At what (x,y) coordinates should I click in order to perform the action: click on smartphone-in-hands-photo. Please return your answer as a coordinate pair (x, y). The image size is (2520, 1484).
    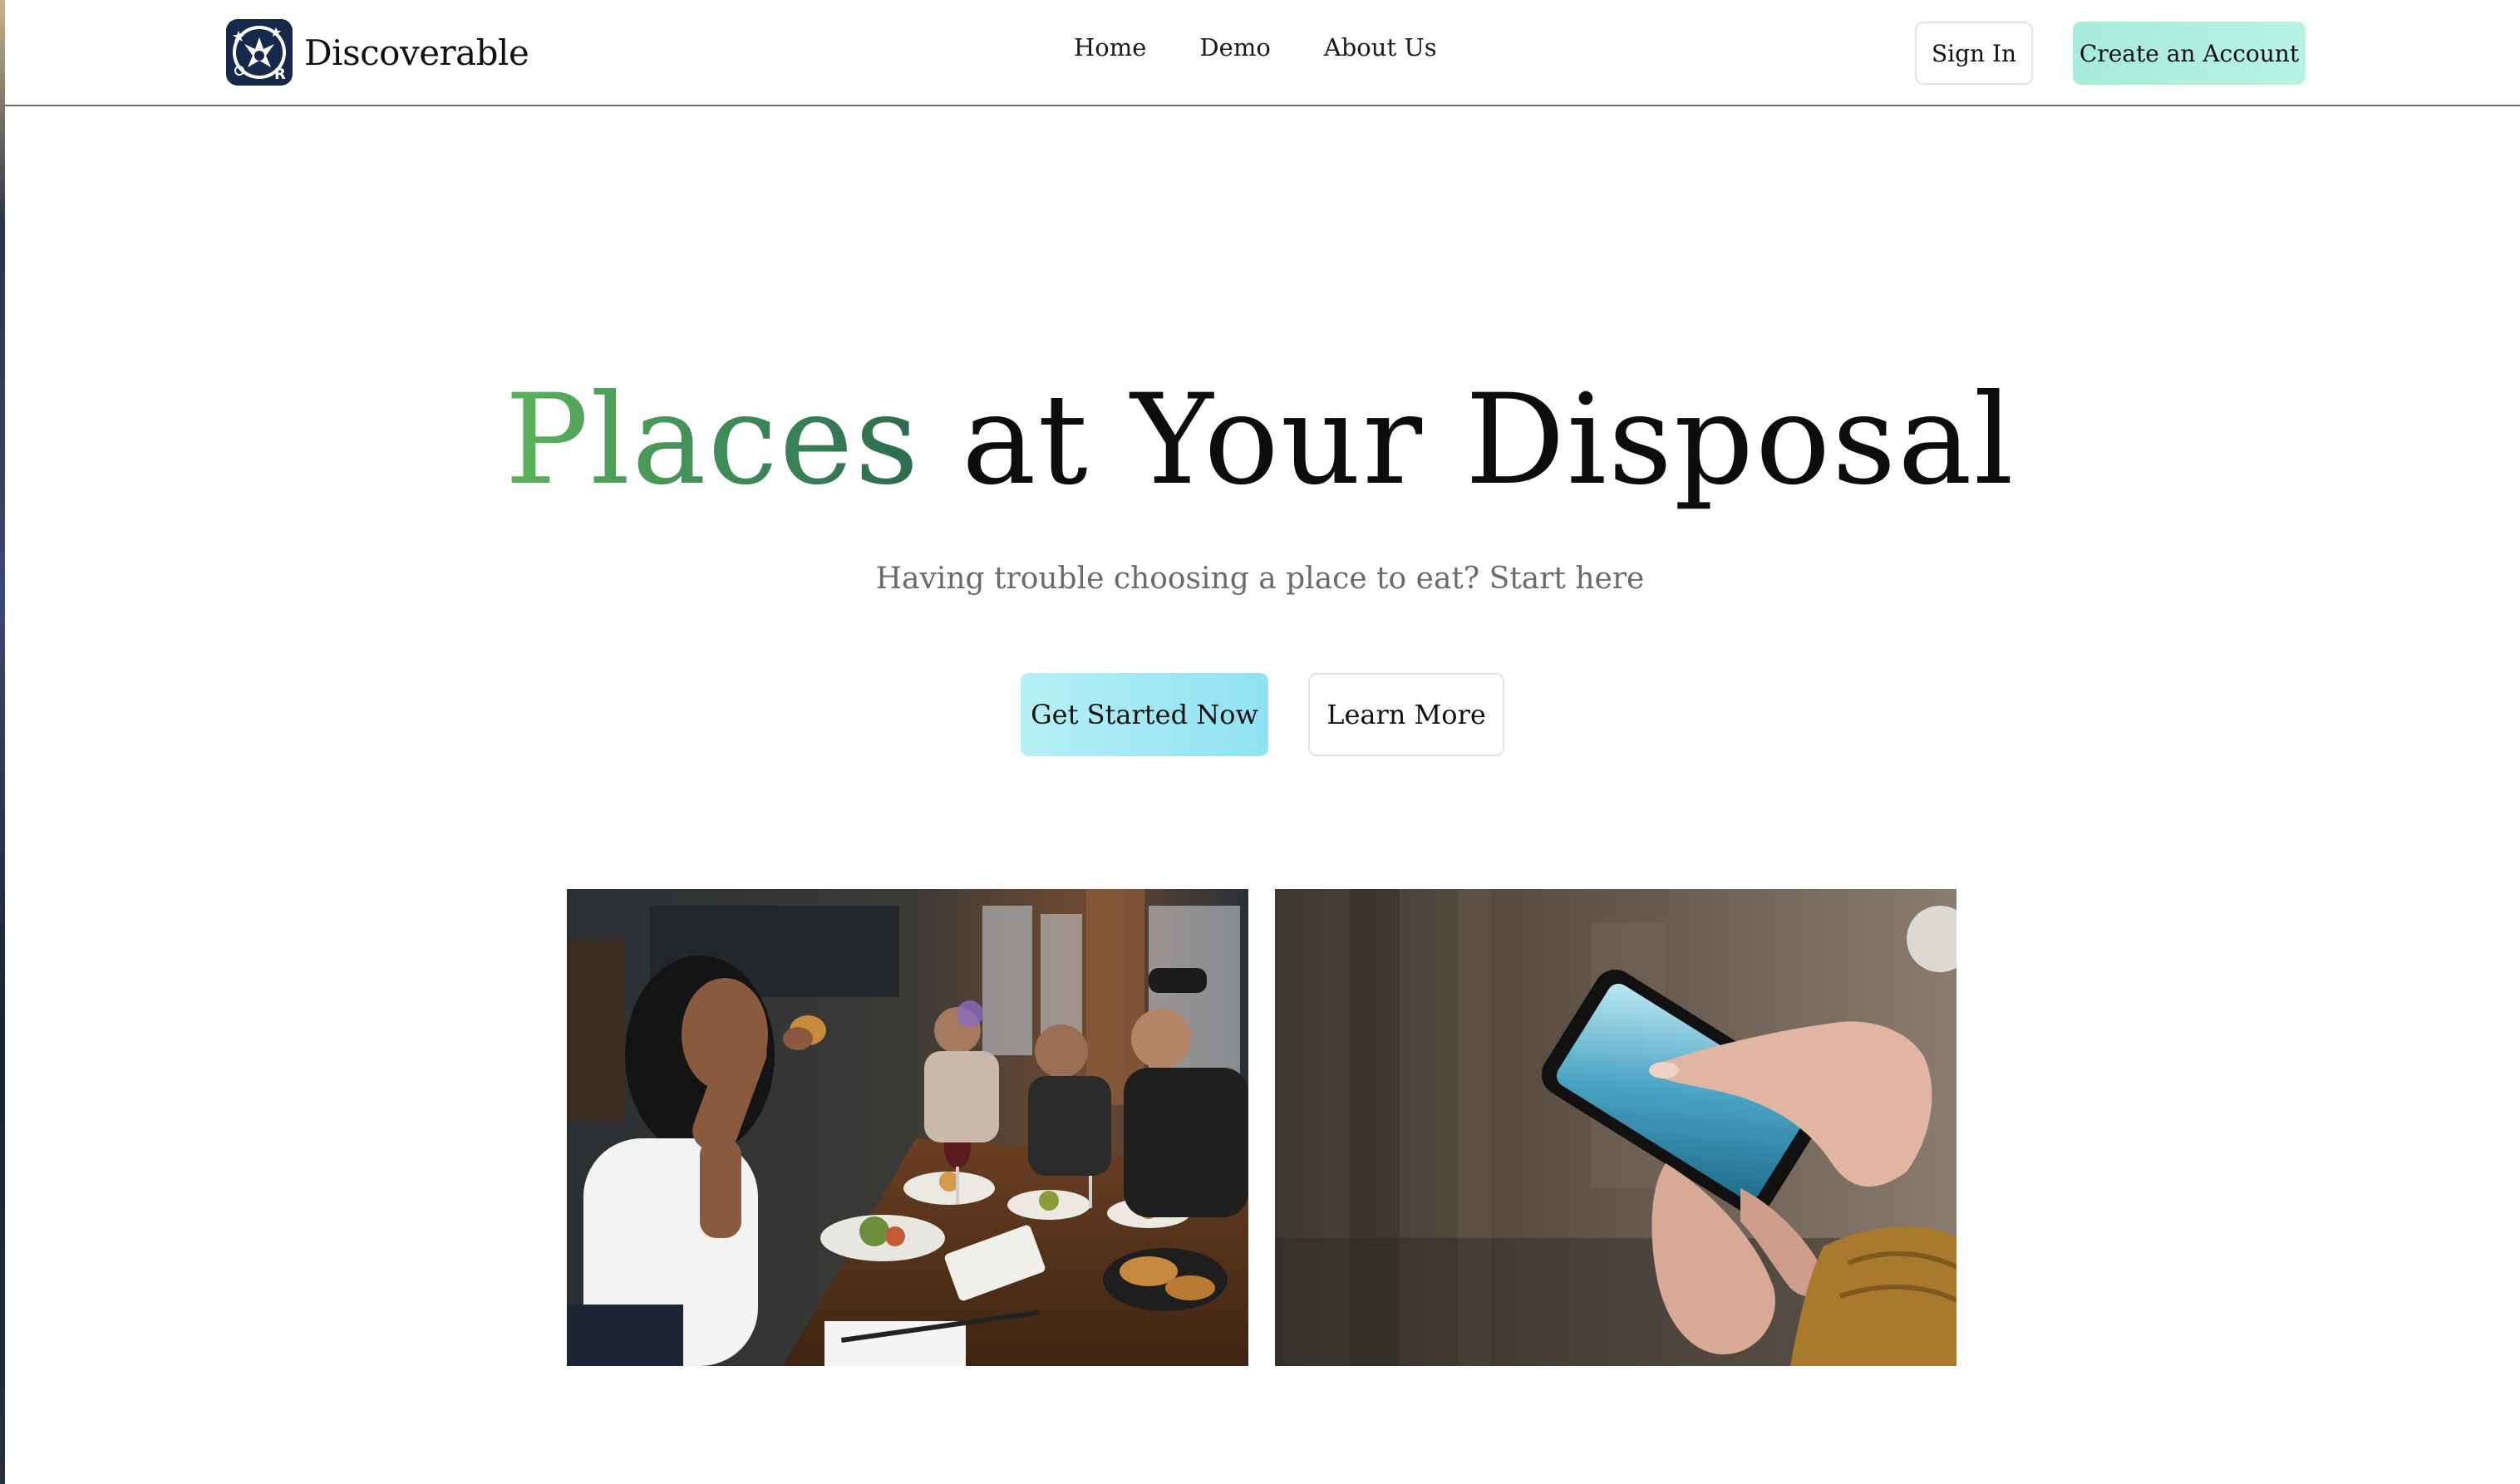
    Looking at the image, I should click on (1615, 1127).